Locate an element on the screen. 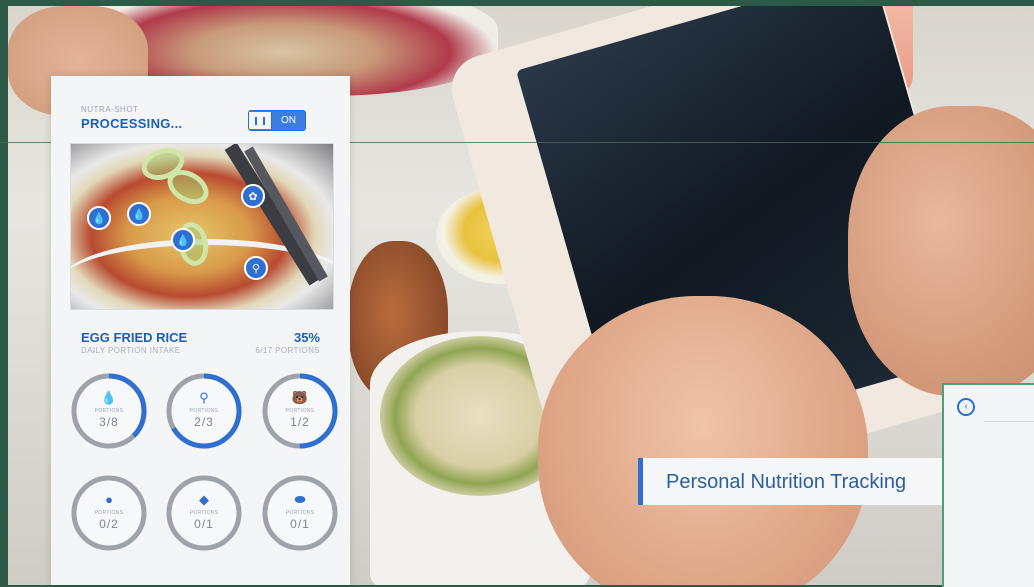  nutrient-ring: 🐻 PORTIONS 1/2 is located at coordinates (300, 411).